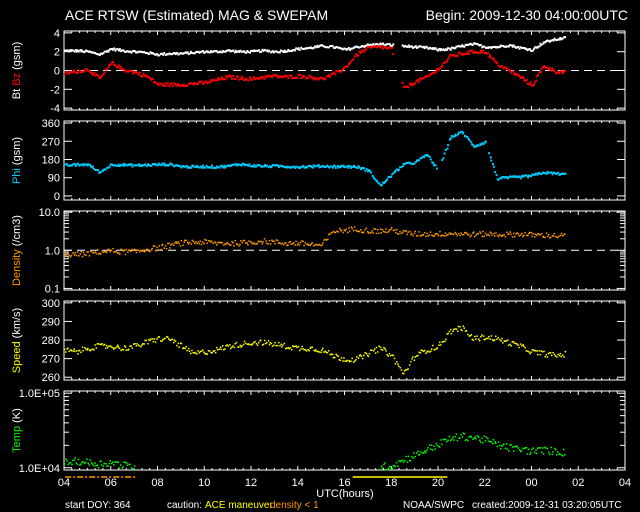  Describe the element at coordinates (315, 158) in the screenshot. I see `series-phi` at that location.